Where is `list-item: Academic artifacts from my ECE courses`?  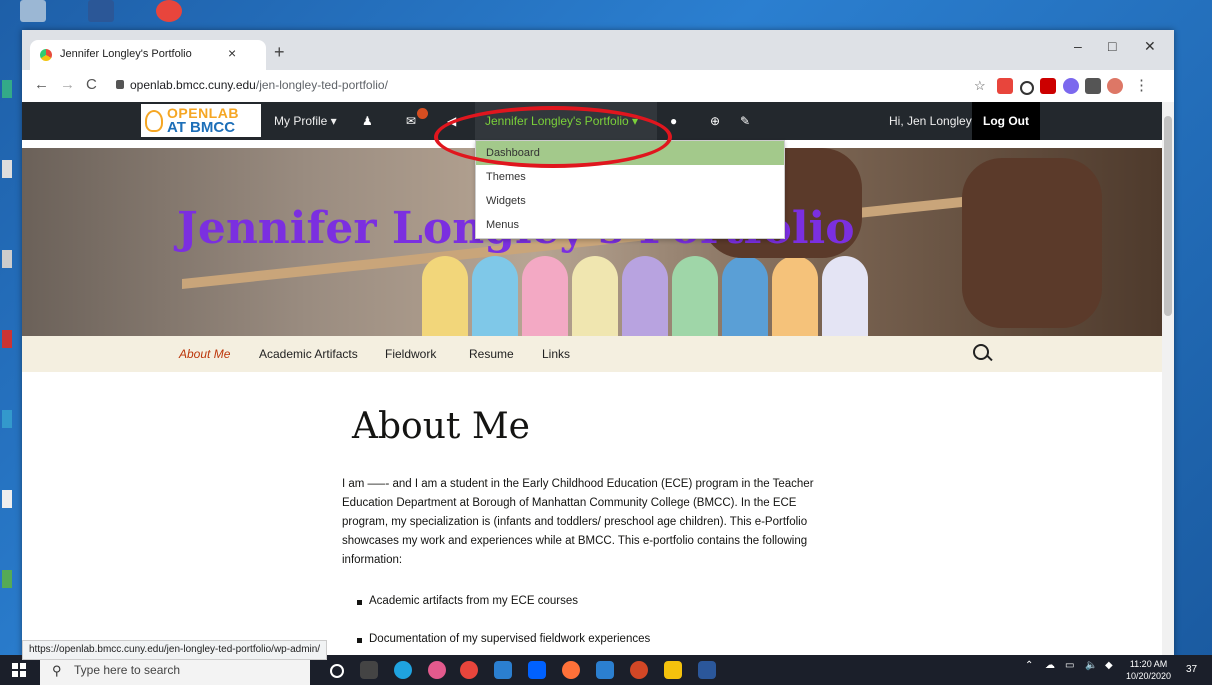 list-item: Academic artifacts from my ECE courses is located at coordinates (467, 601).